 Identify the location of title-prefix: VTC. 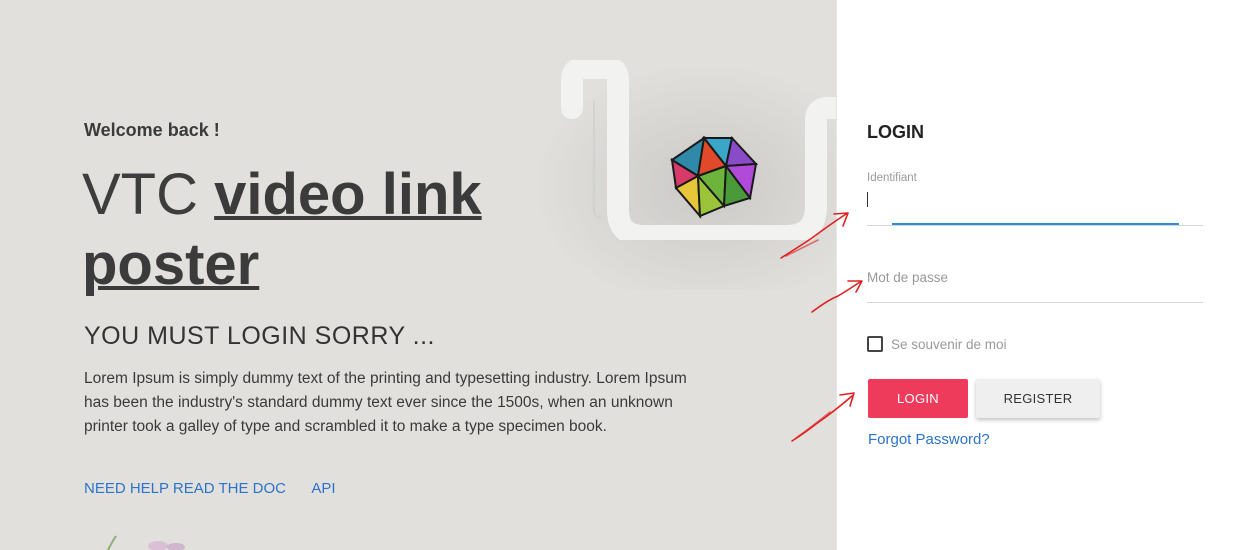
(140, 194).